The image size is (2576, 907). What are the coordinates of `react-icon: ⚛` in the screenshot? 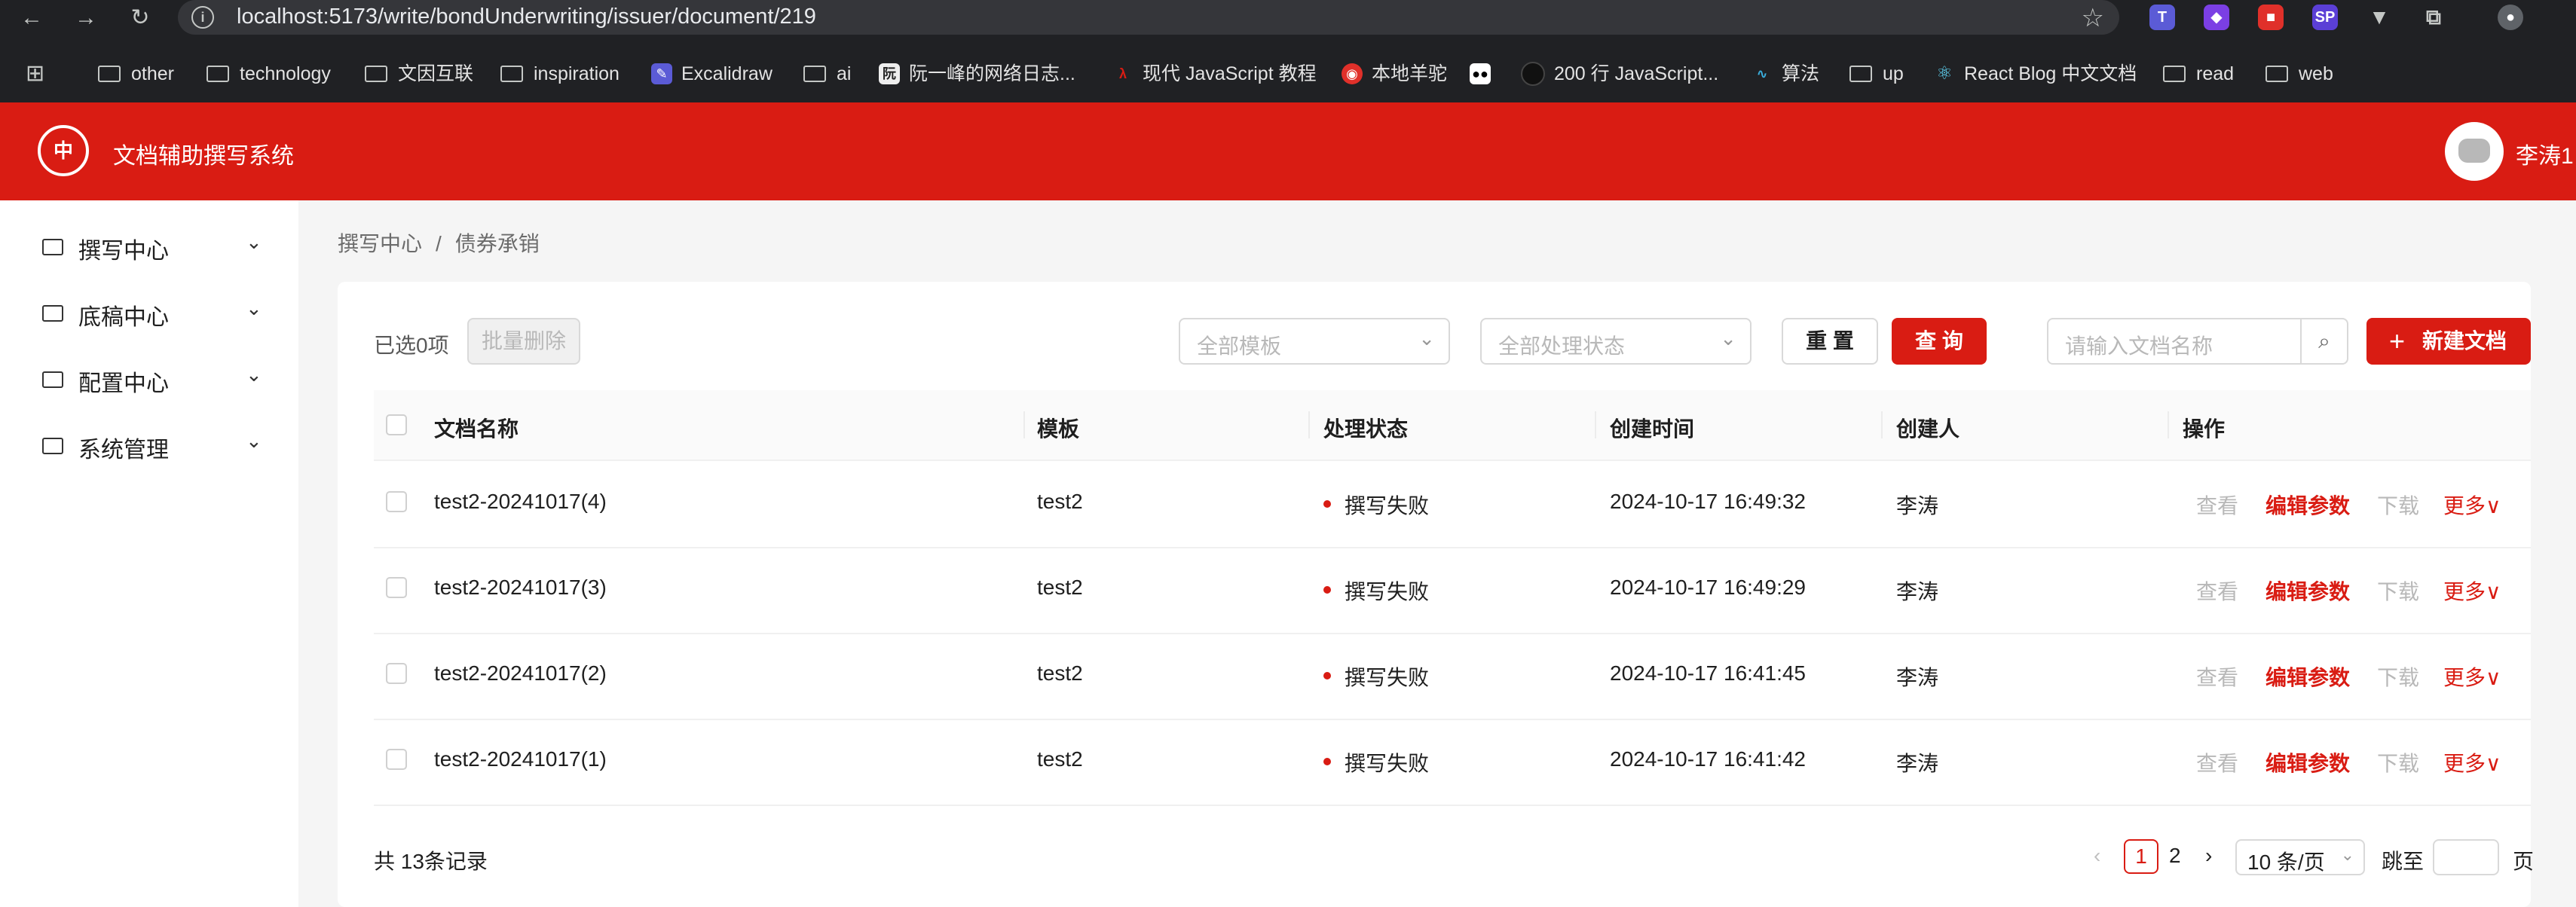 It's located at (1944, 73).